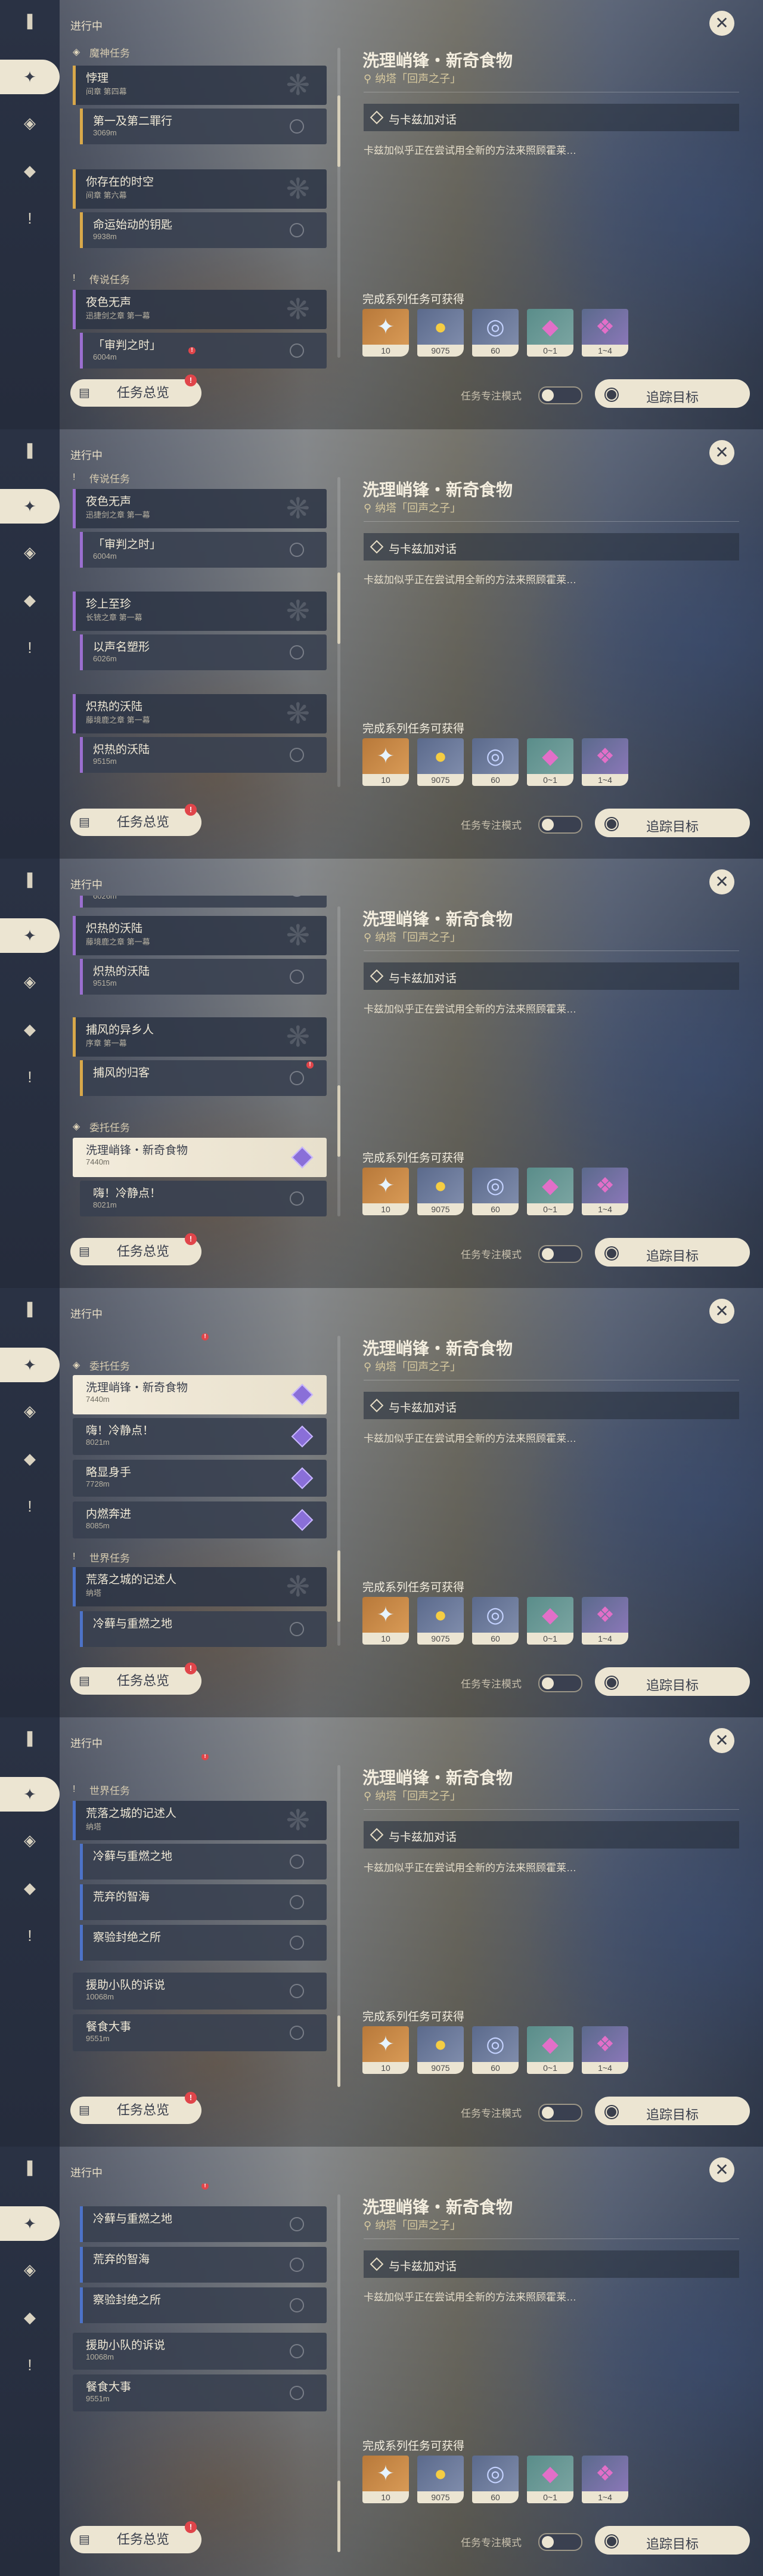 This screenshot has width=763, height=2576. What do you see at coordinates (200, 1520) in the screenshot?
I see `commission-item: 内燃奔进 8085m` at bounding box center [200, 1520].